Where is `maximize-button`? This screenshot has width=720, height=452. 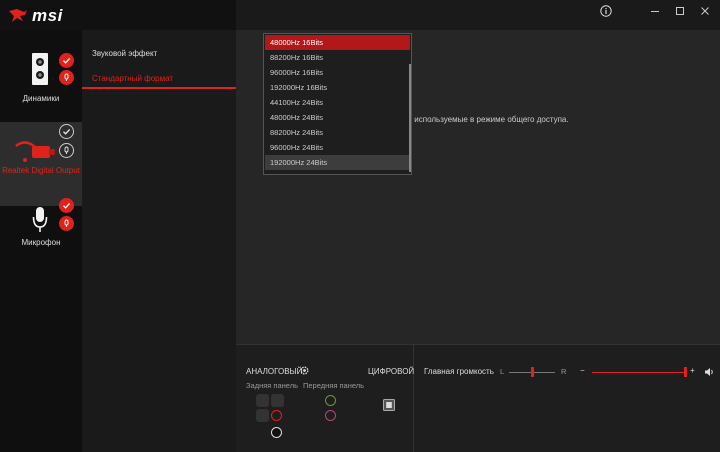 maximize-button is located at coordinates (680, 11).